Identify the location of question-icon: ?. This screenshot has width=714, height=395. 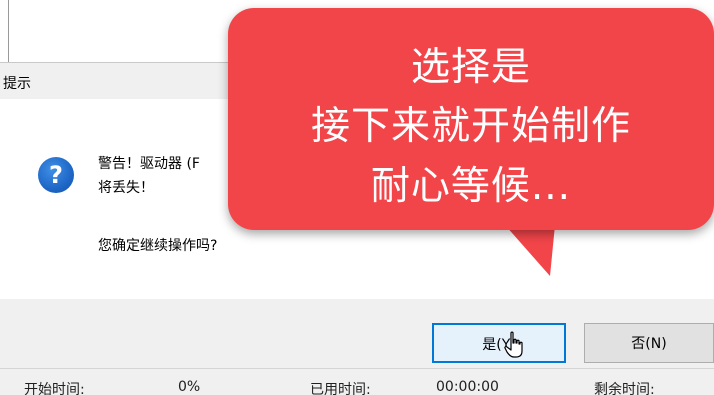
(56, 175).